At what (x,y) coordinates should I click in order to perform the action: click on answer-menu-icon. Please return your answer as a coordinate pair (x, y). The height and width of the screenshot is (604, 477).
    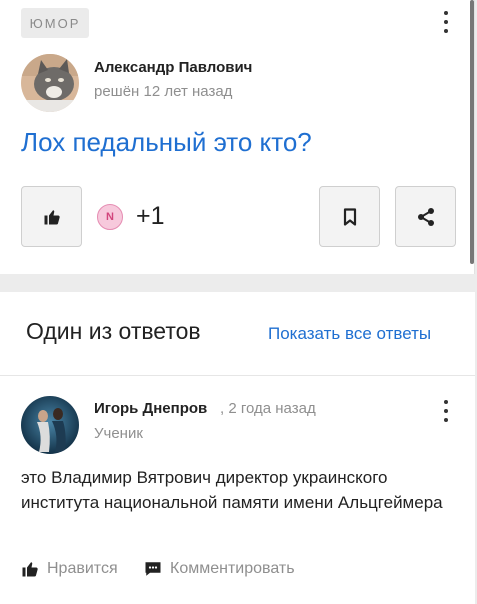
    Looking at the image, I should click on (446, 411).